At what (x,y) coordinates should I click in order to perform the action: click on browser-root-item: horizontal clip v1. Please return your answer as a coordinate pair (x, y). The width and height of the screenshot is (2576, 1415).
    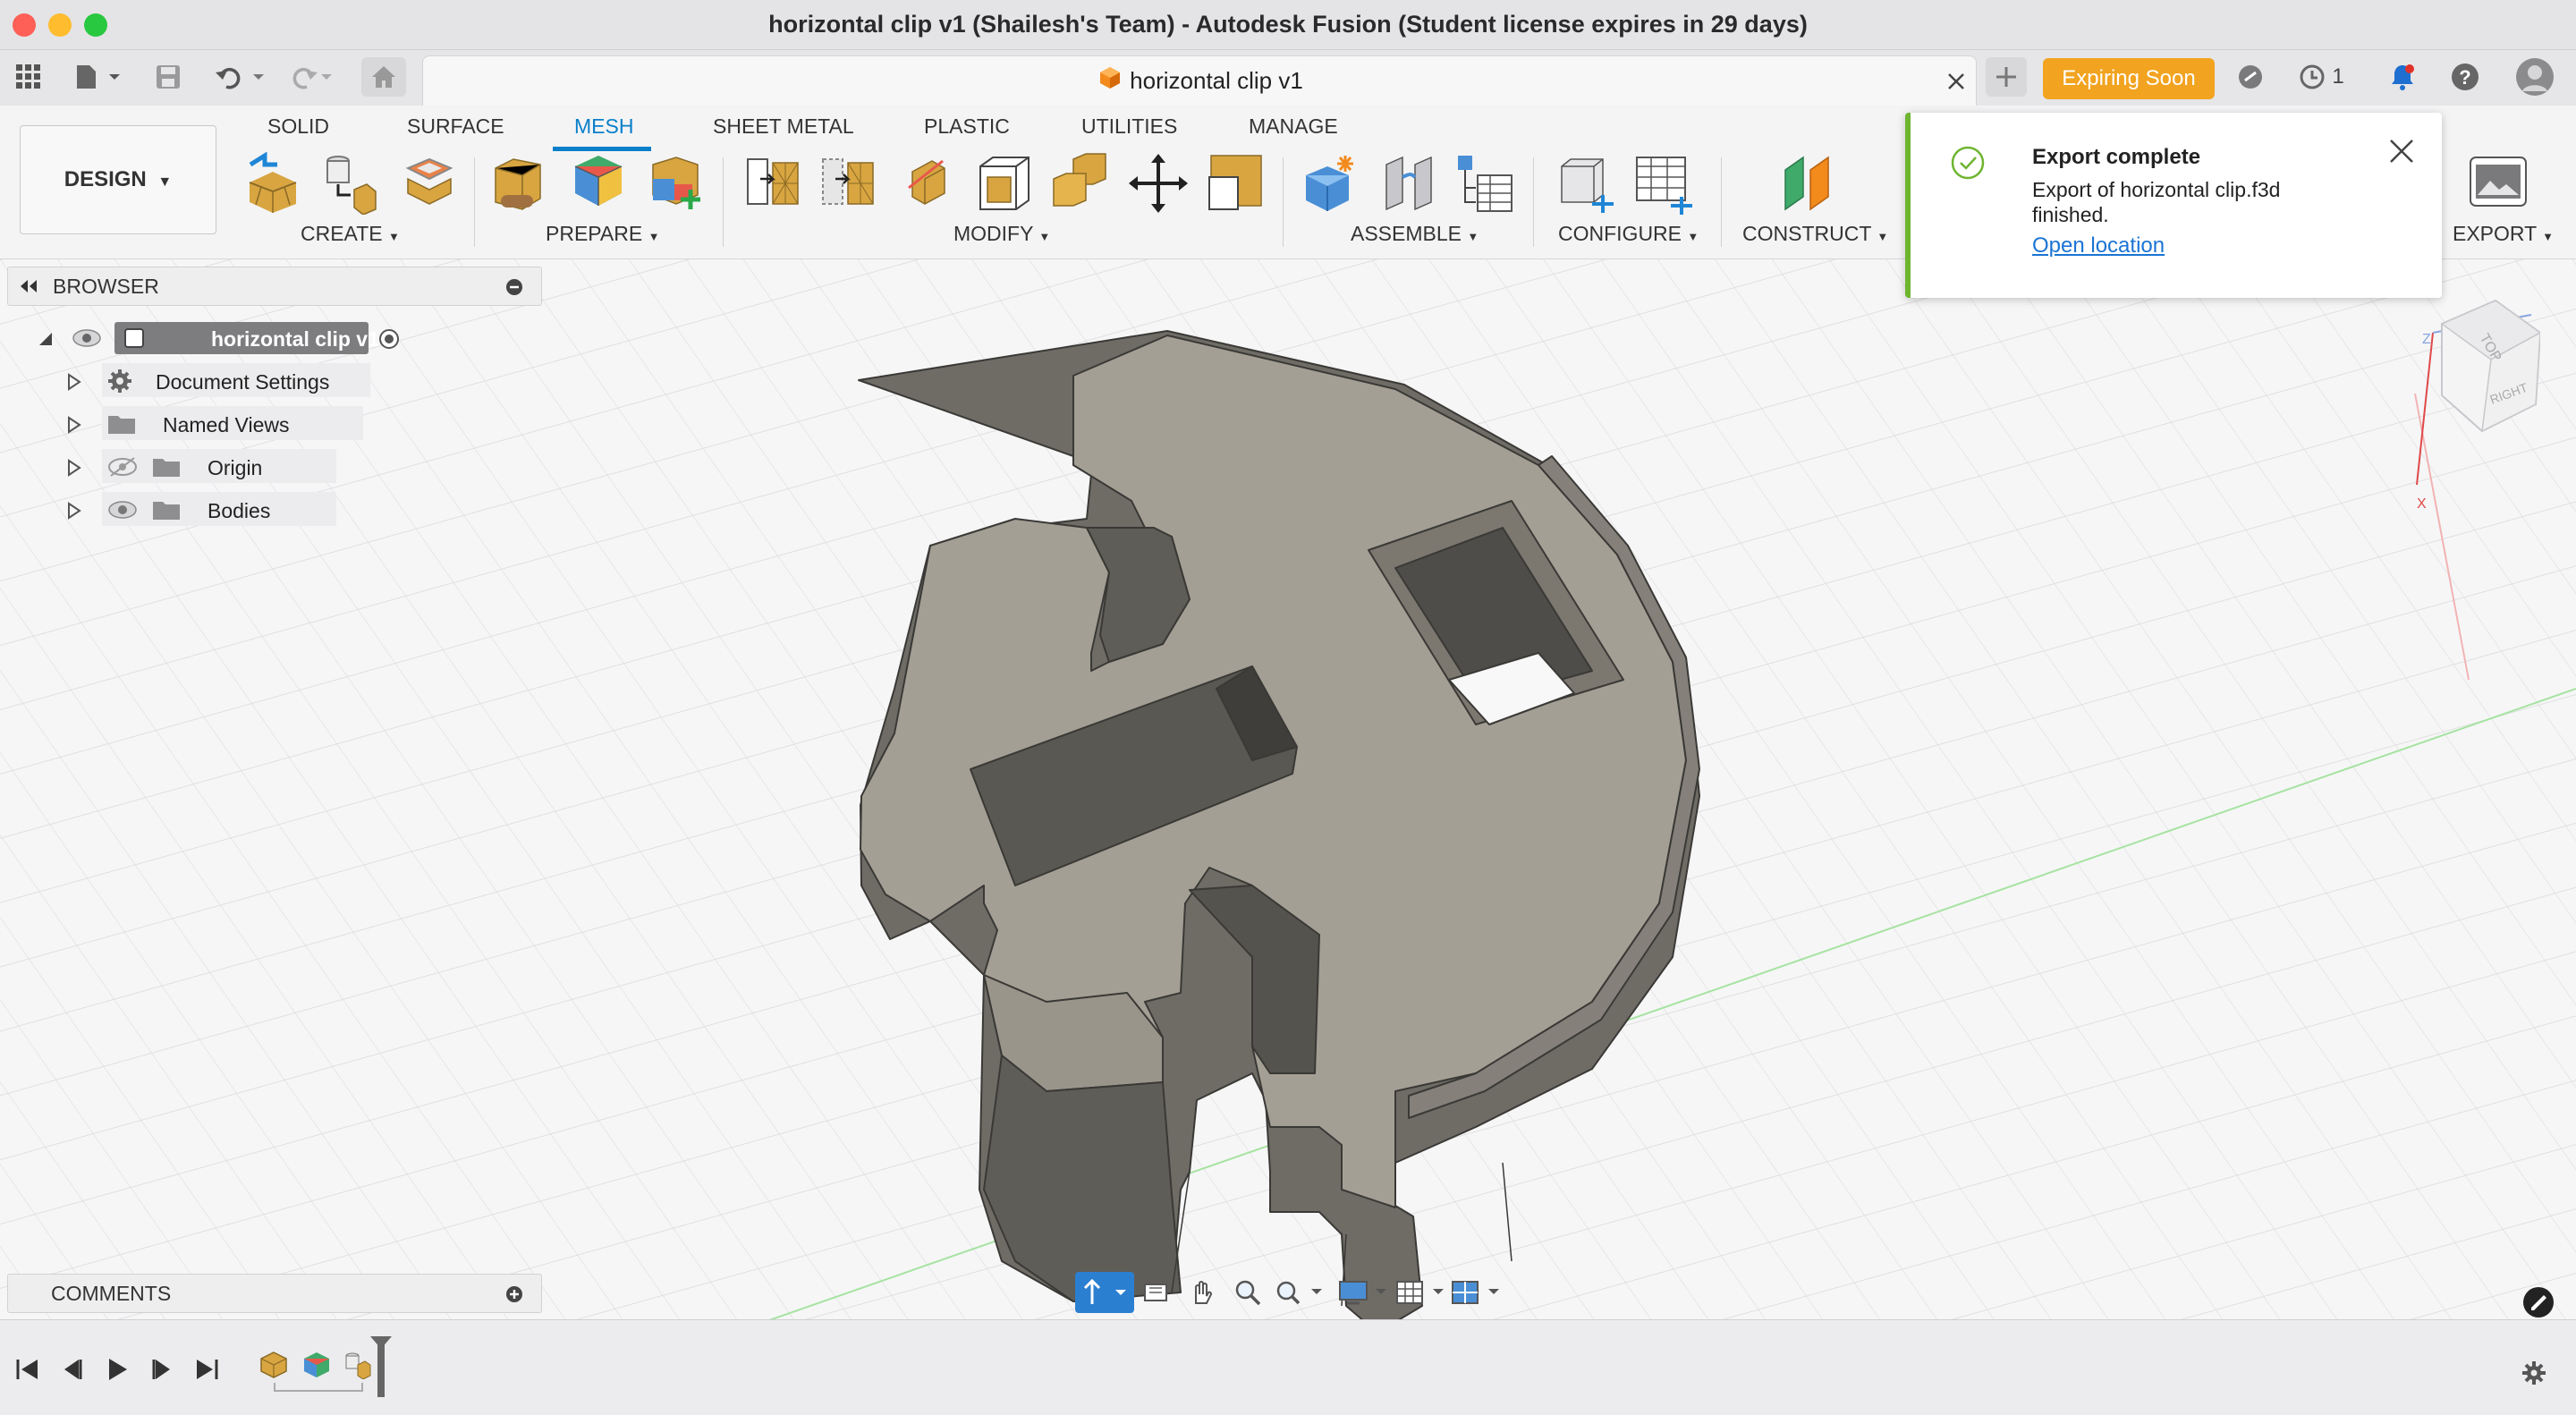
    Looking at the image, I should click on (246, 338).